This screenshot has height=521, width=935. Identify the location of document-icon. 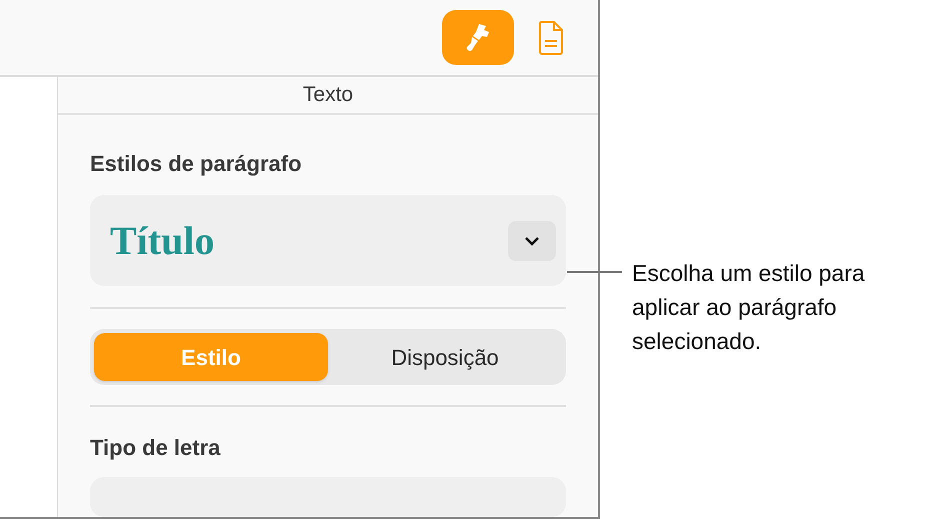
(551, 38).